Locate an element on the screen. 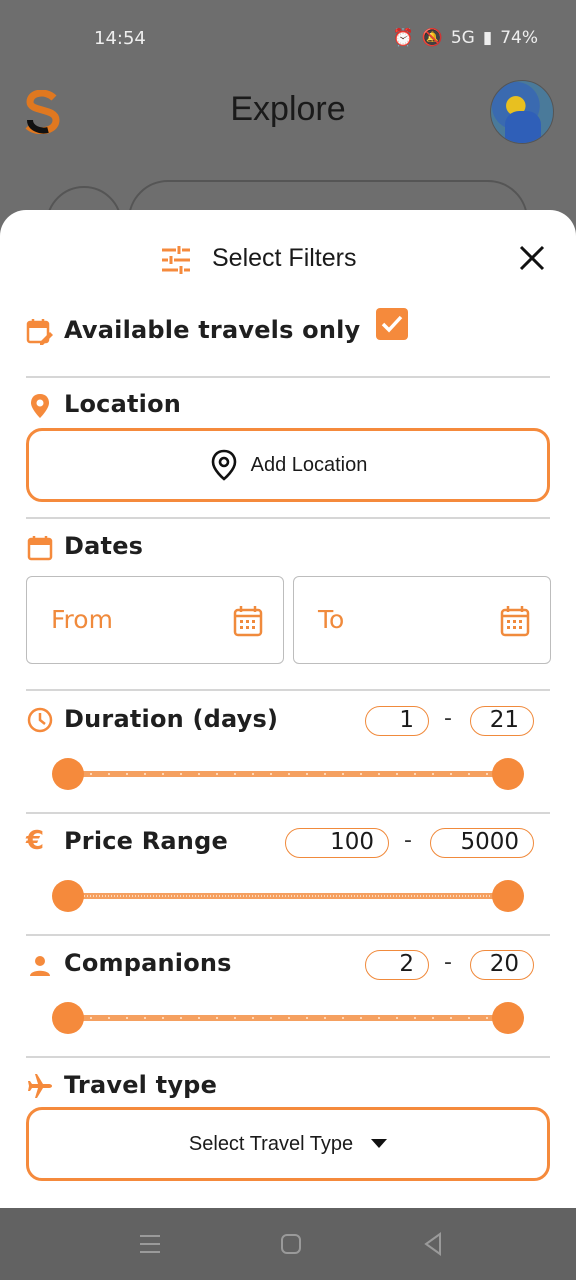 The image size is (576, 1280). calendar-edit-icon is located at coordinates (39, 332).